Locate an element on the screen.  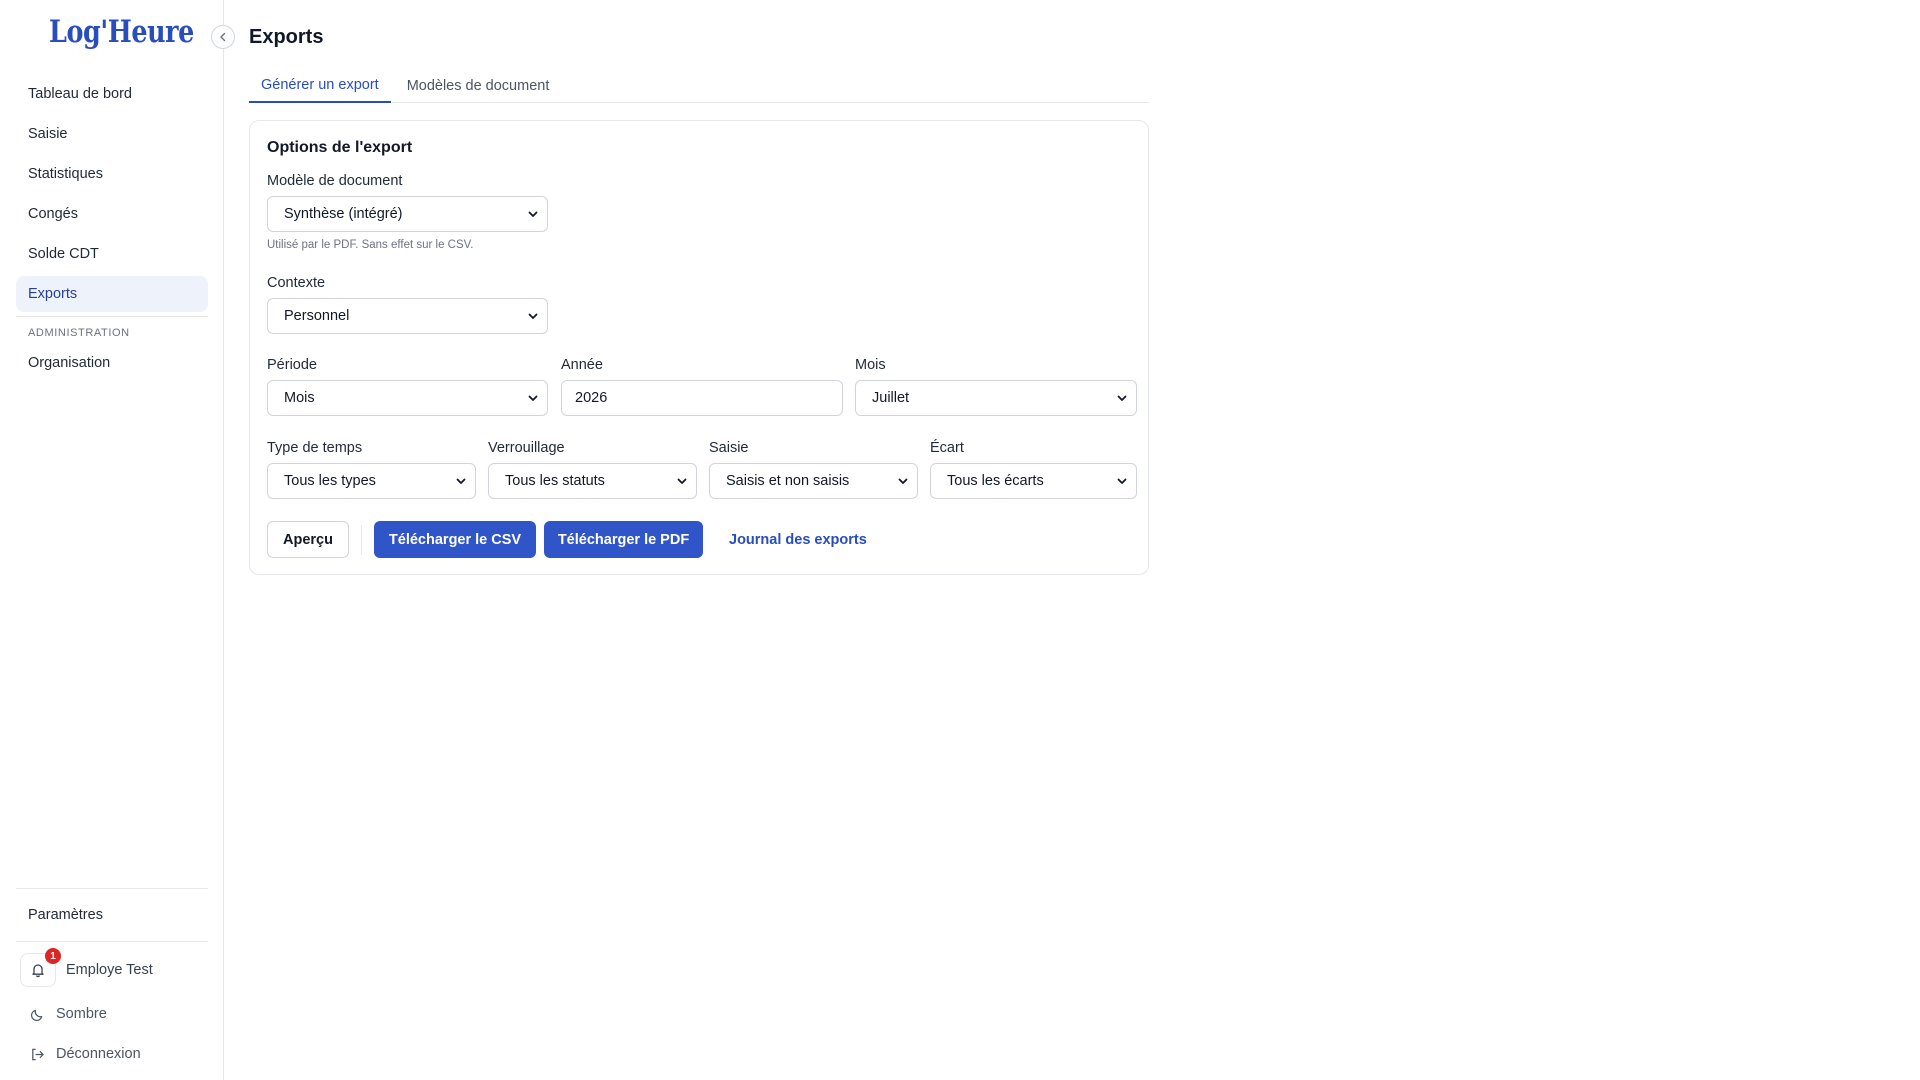
download-pdf-button: Télécharger le PDF is located at coordinates (623, 539).